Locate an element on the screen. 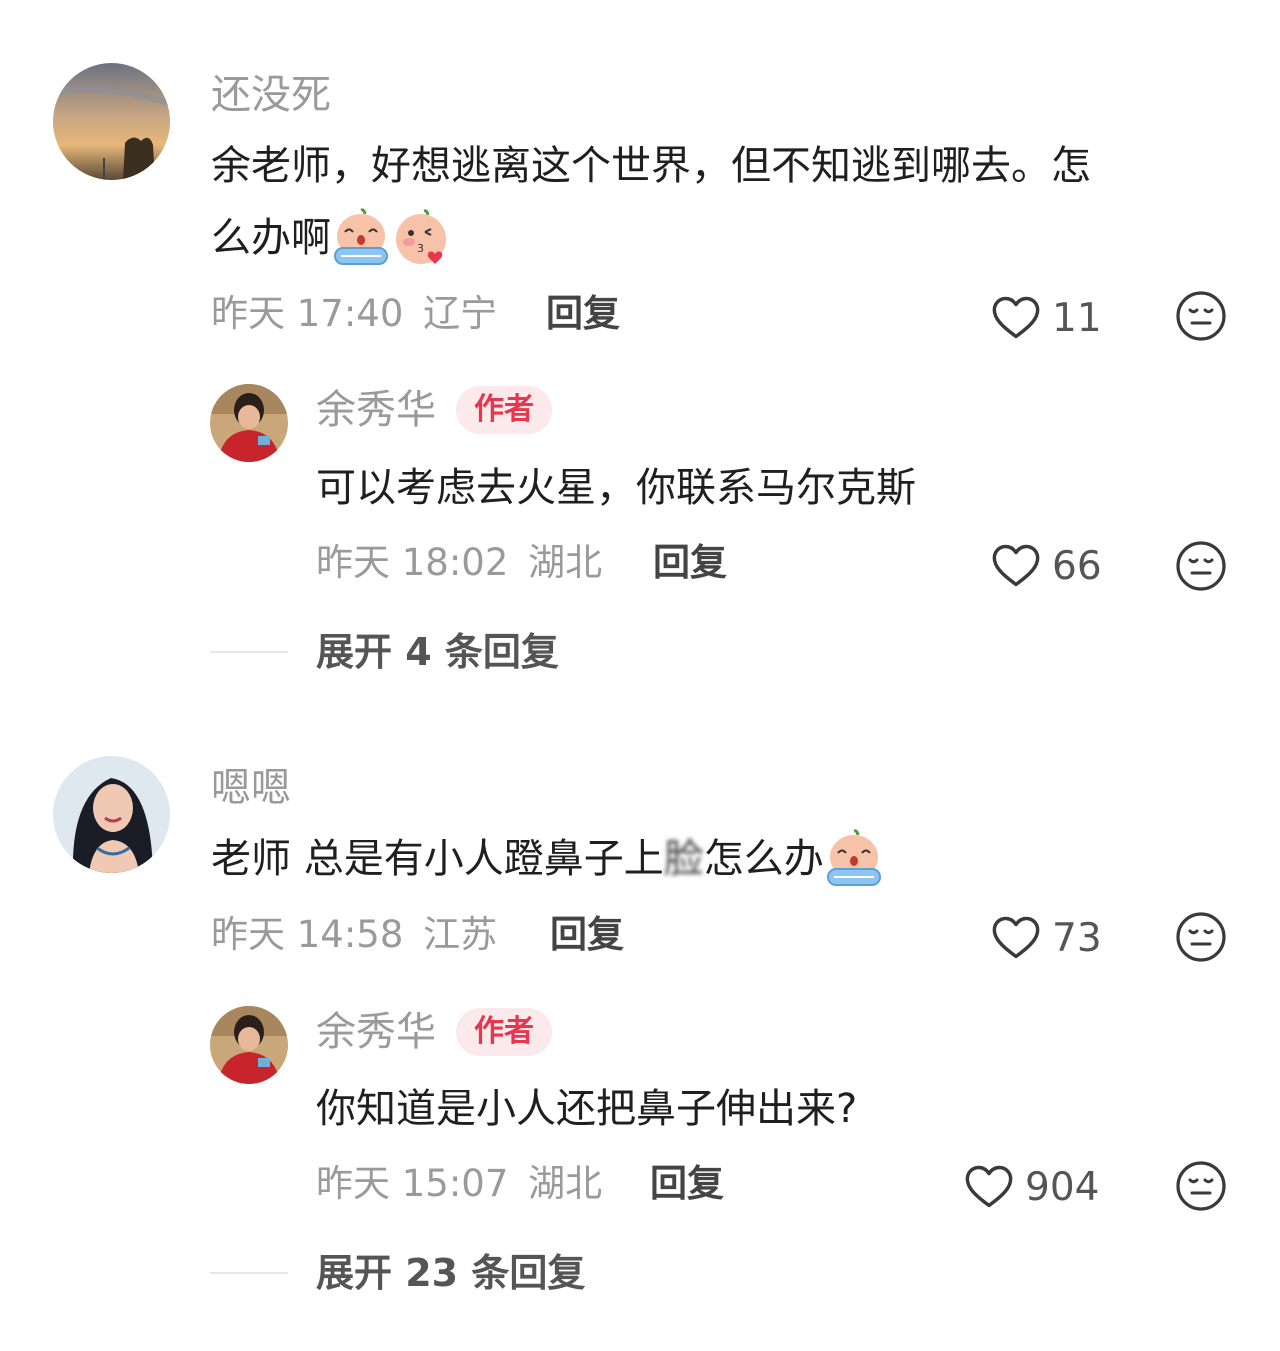 This screenshot has width=1280, height=1351. comment-text-line: 么办啊 is located at coordinates (726, 238).